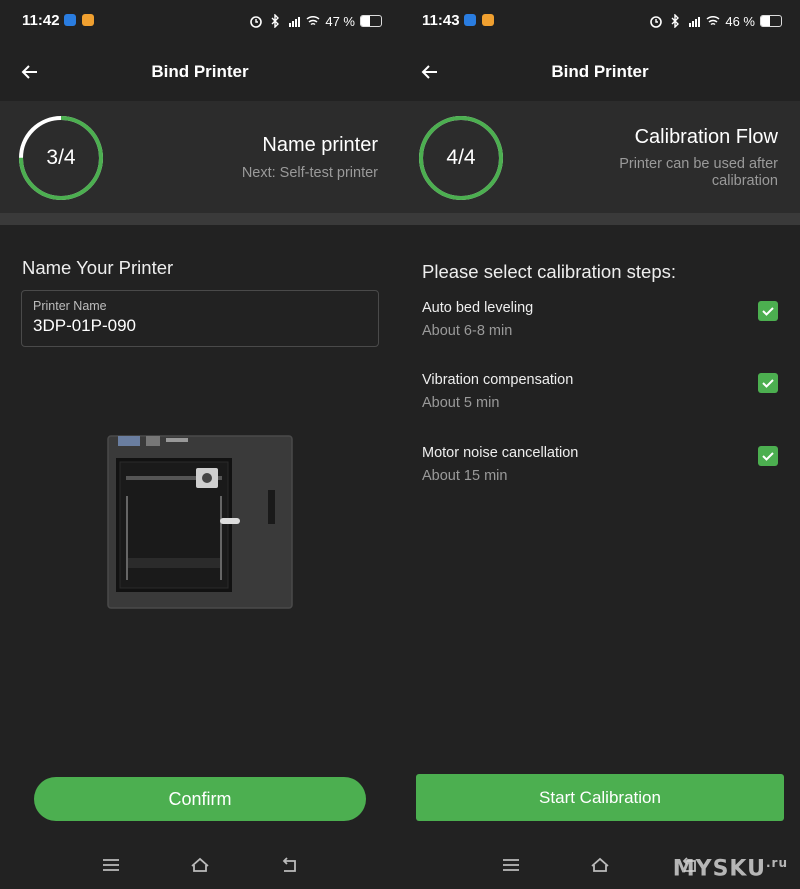 Image resolution: width=800 pixels, height=889 pixels. What do you see at coordinates (698, 172) in the screenshot?
I see `step-subtitle: Printer can be used after calibration` at bounding box center [698, 172].